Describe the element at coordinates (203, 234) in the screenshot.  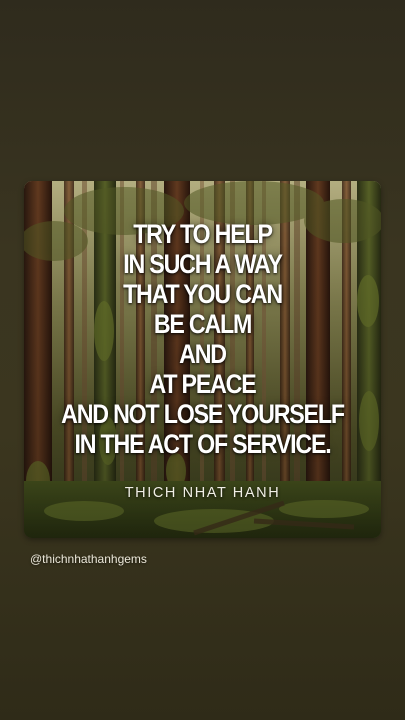
I see `quote-line: TRY TO HELP` at that location.